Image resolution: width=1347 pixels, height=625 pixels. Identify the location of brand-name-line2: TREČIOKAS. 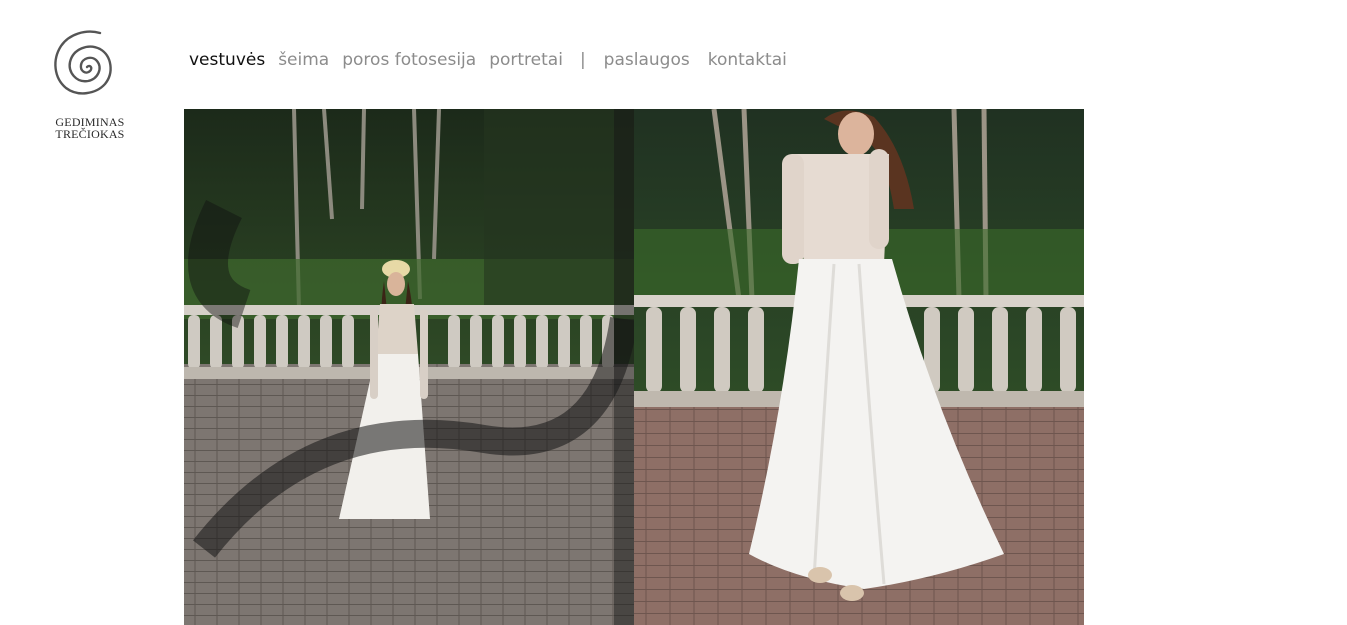
(90, 134).